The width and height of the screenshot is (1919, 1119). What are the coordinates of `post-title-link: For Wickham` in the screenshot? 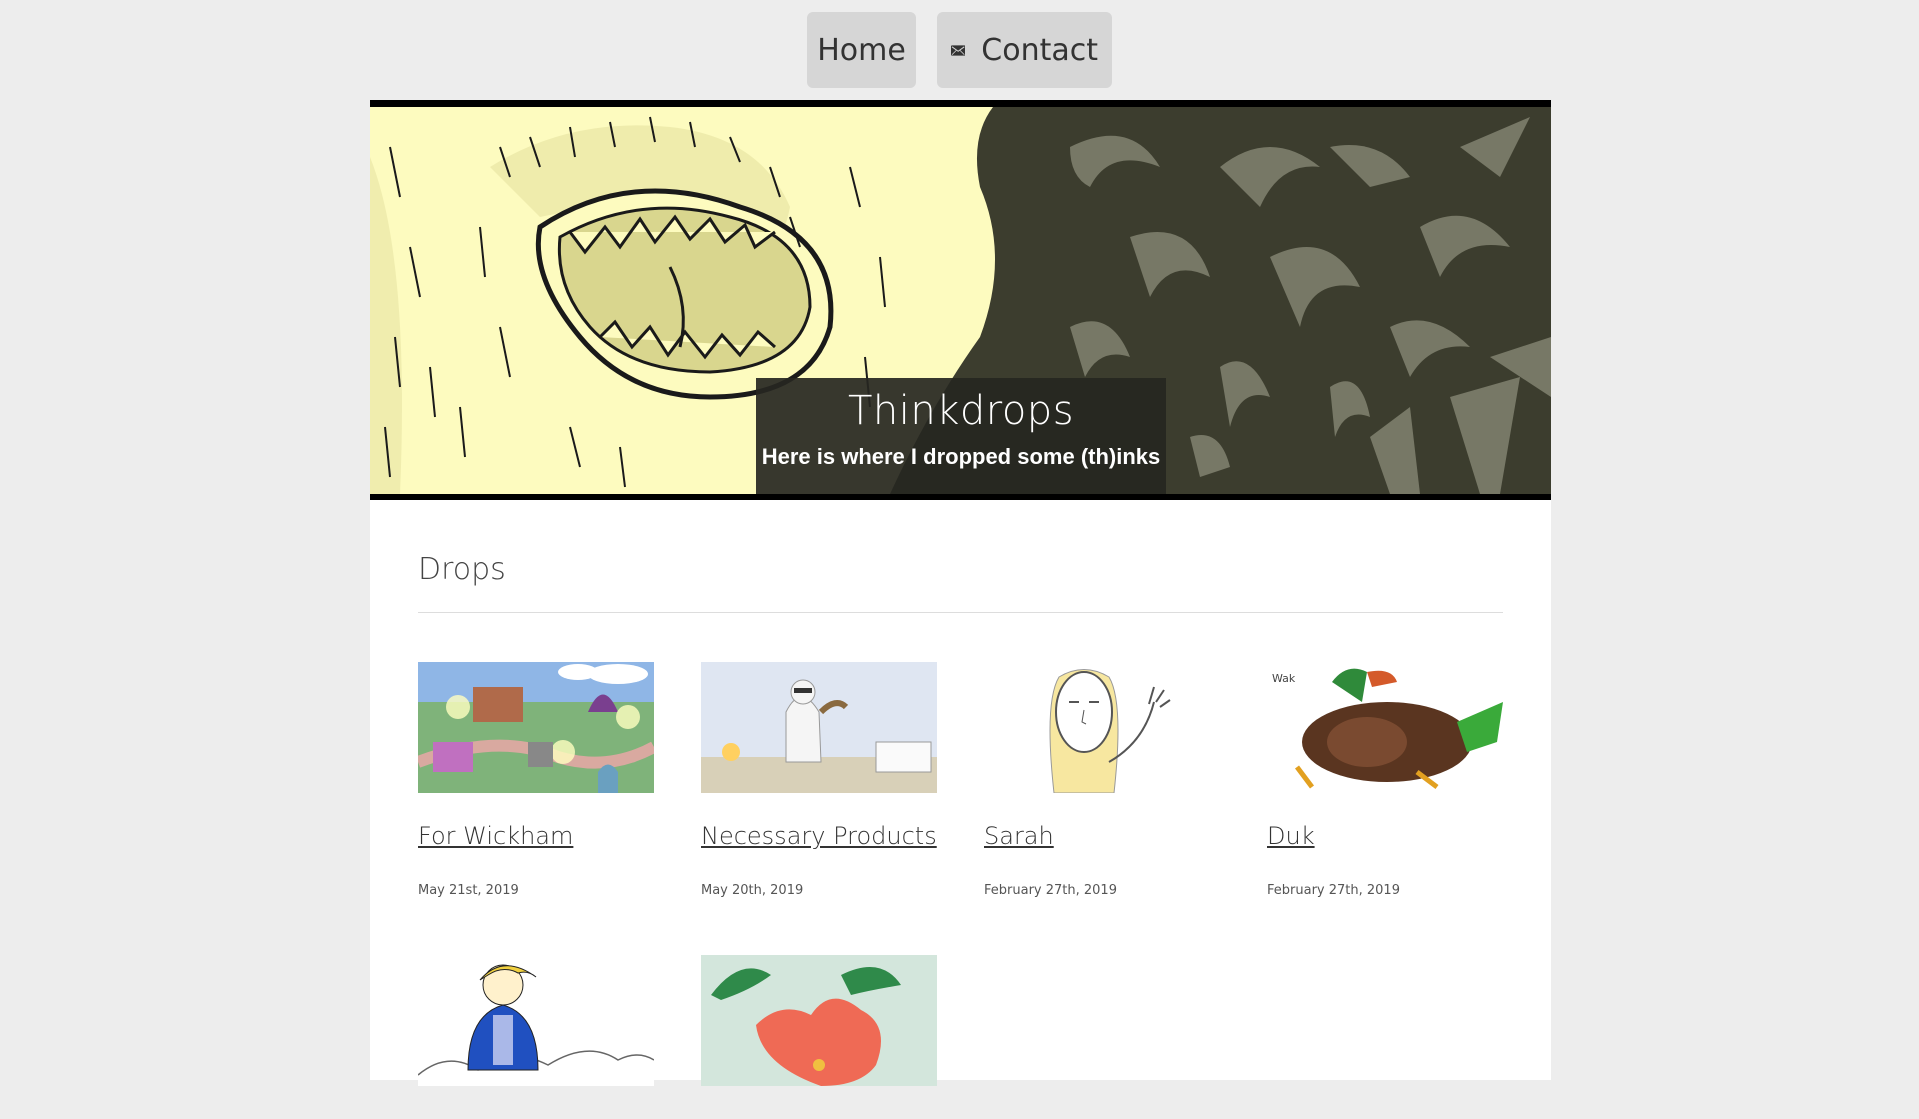 It's located at (536, 836).